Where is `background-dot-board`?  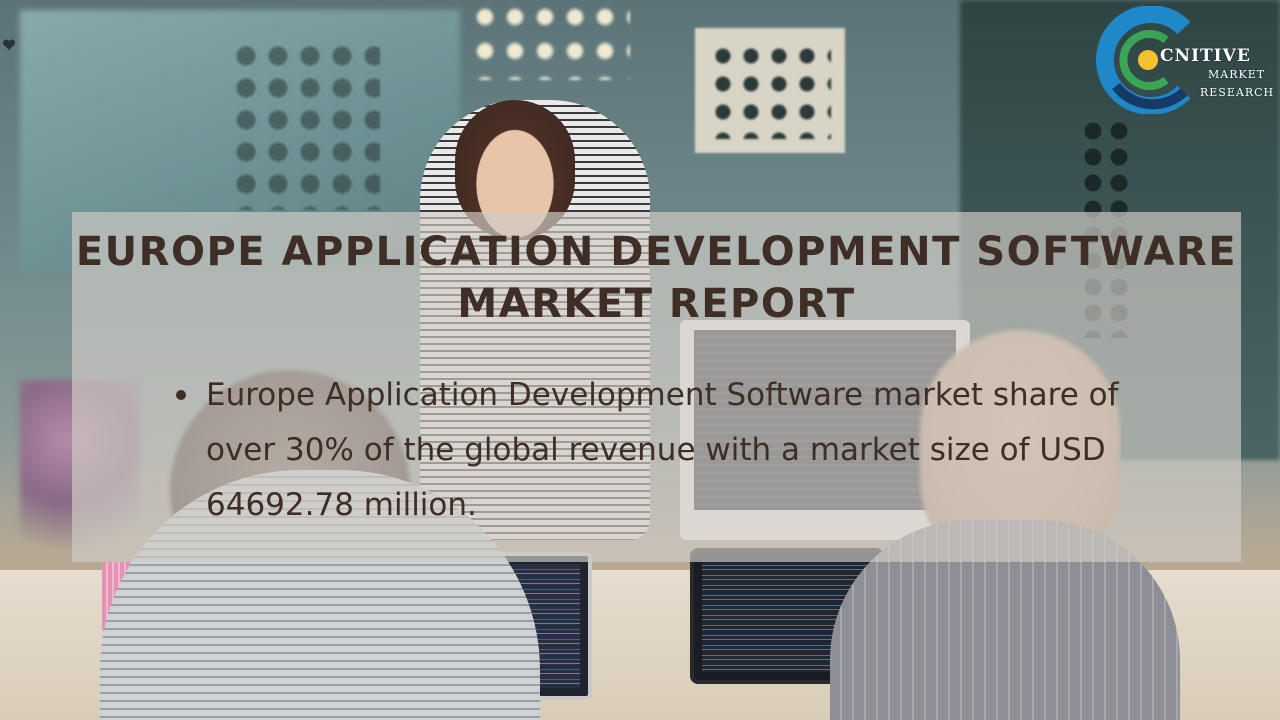
background-dot-board is located at coordinates (770, 90).